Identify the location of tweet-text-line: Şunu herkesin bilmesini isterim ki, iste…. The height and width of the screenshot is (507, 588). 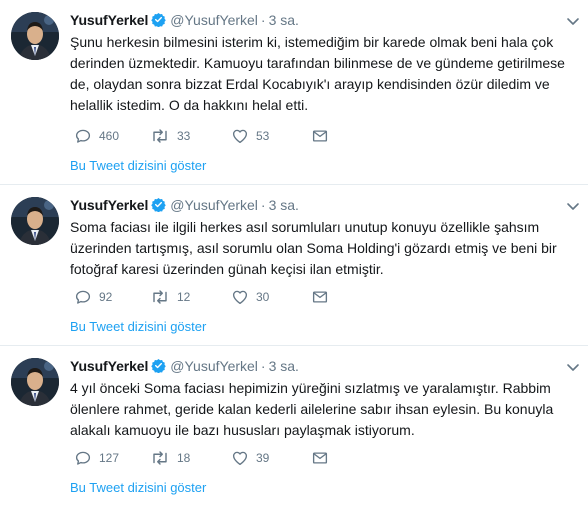
(312, 42).